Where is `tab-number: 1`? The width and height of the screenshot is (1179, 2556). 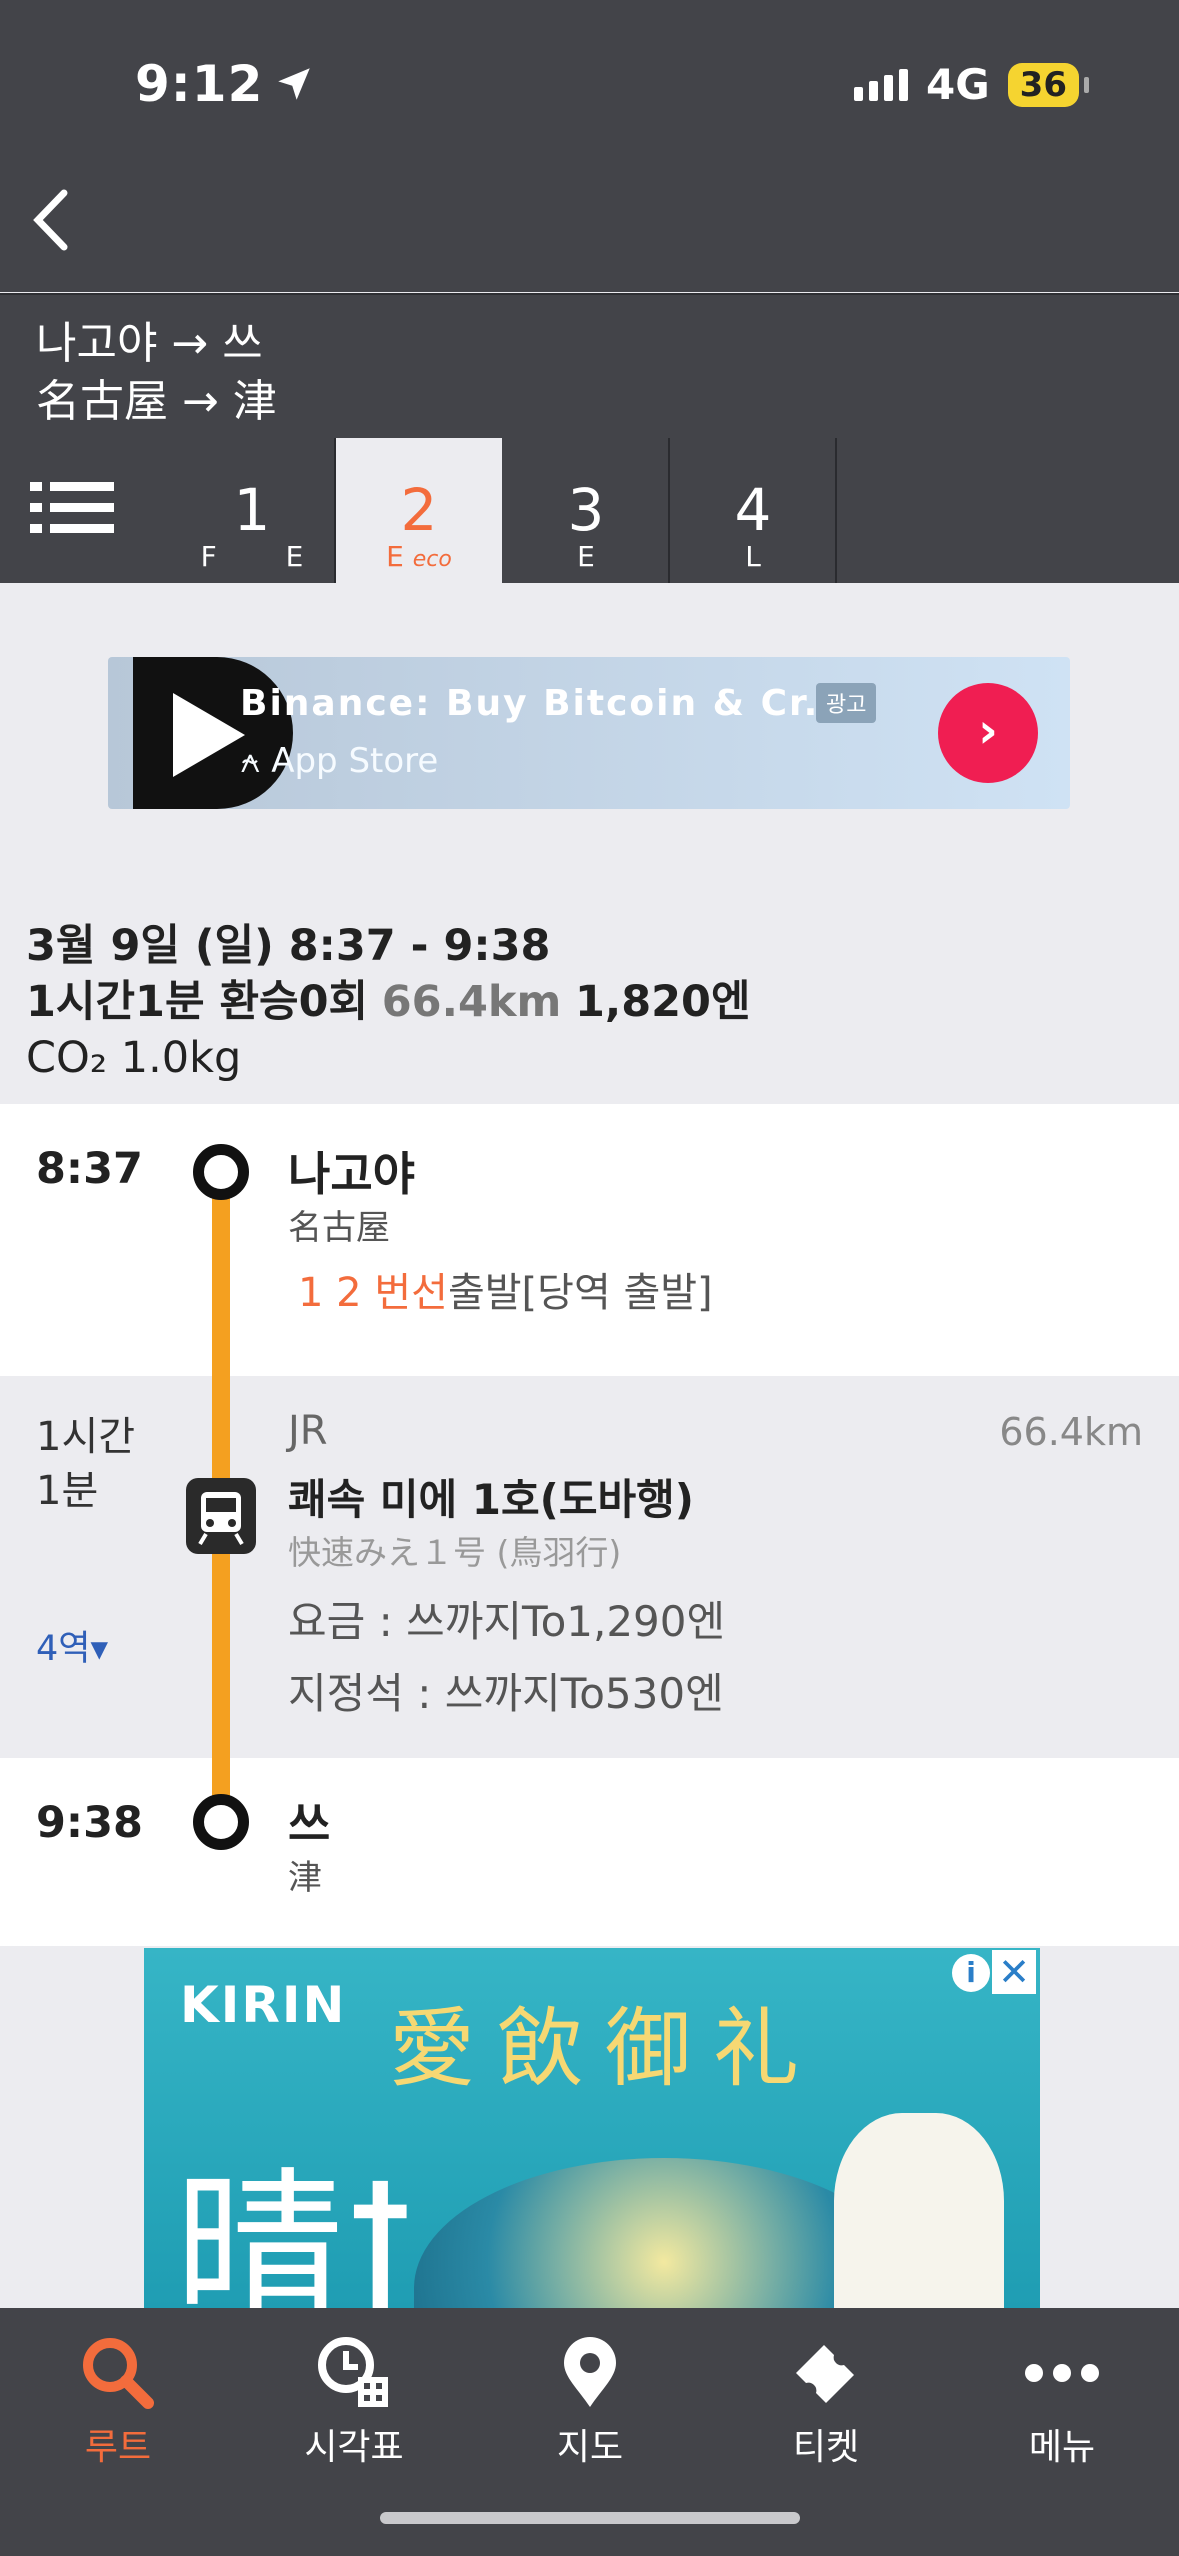 tab-number: 1 is located at coordinates (252, 510).